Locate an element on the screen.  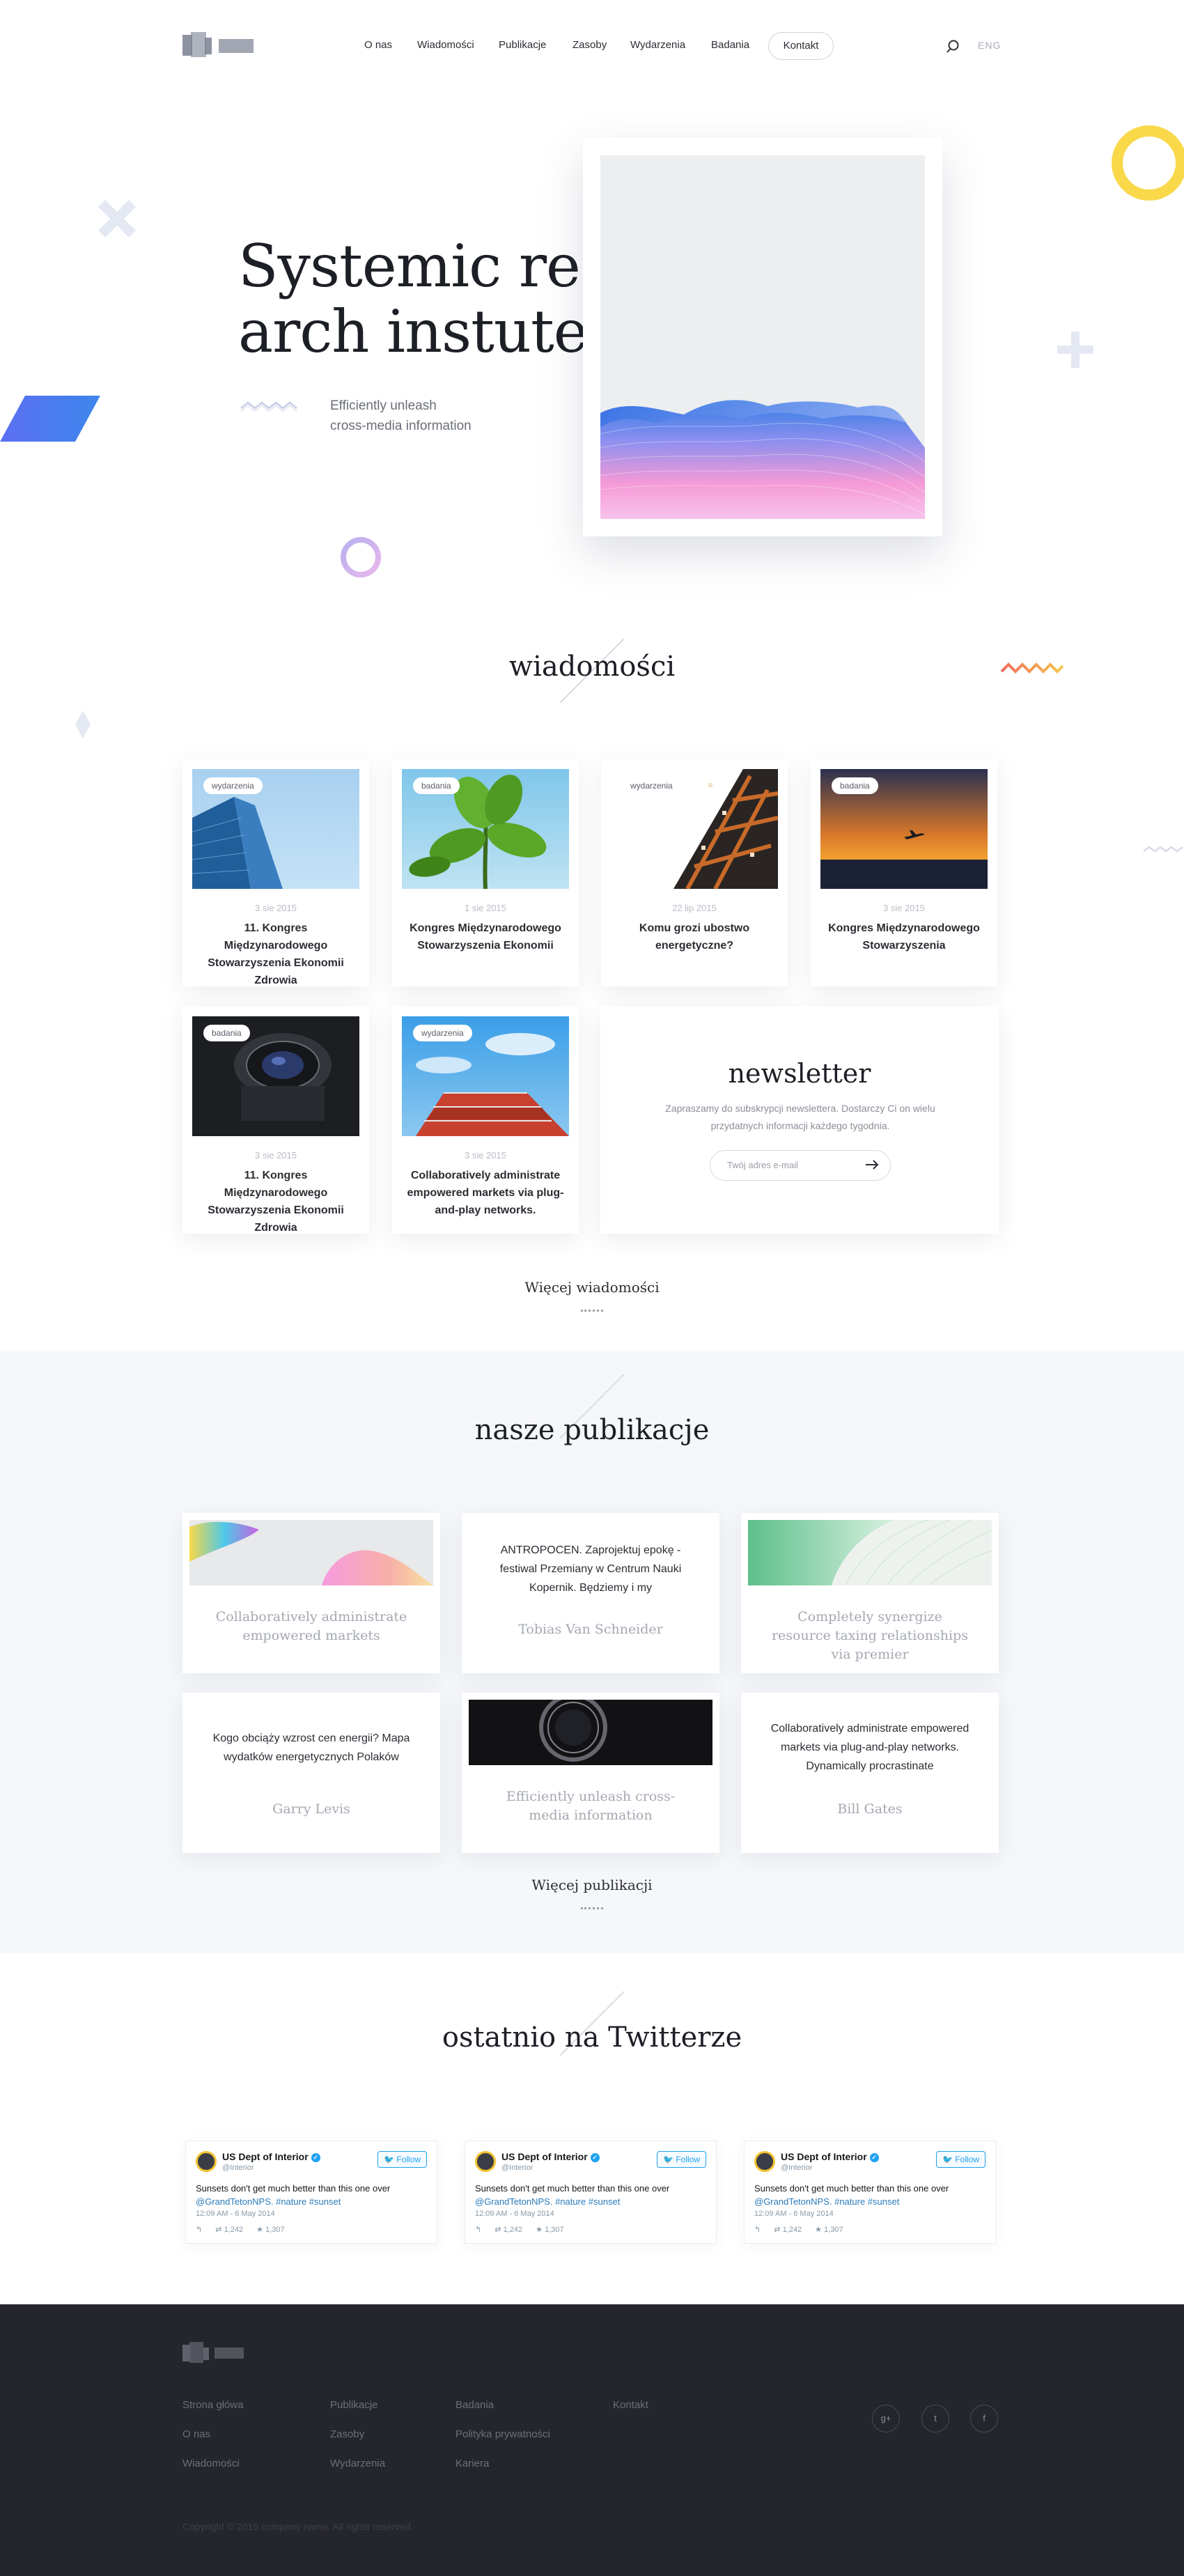
footer-link-privacy: Polityka prywatności is located at coordinates (502, 2434).